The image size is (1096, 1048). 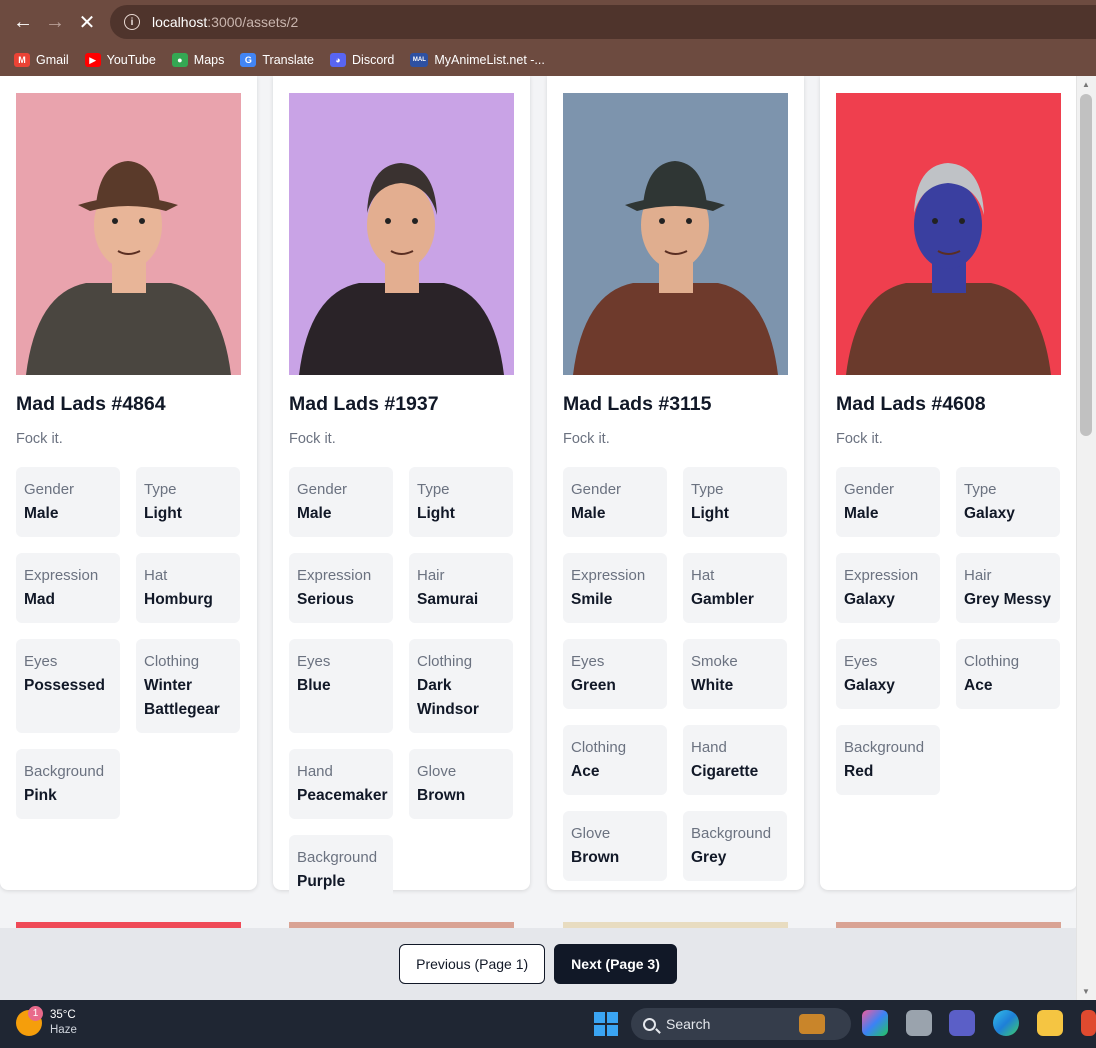 What do you see at coordinates (321, 881) in the screenshot?
I see `attribute-value: Purple` at bounding box center [321, 881].